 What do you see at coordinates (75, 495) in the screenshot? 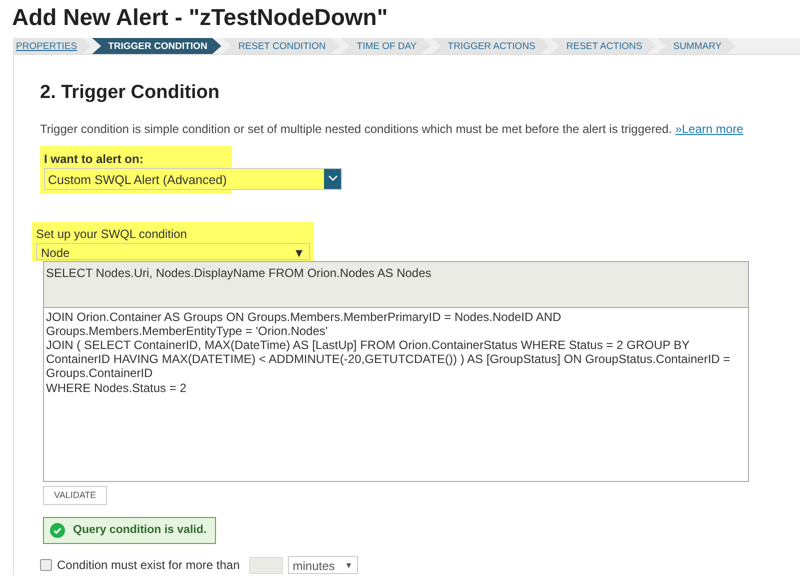
I see `validate-button: VALIDATE` at bounding box center [75, 495].